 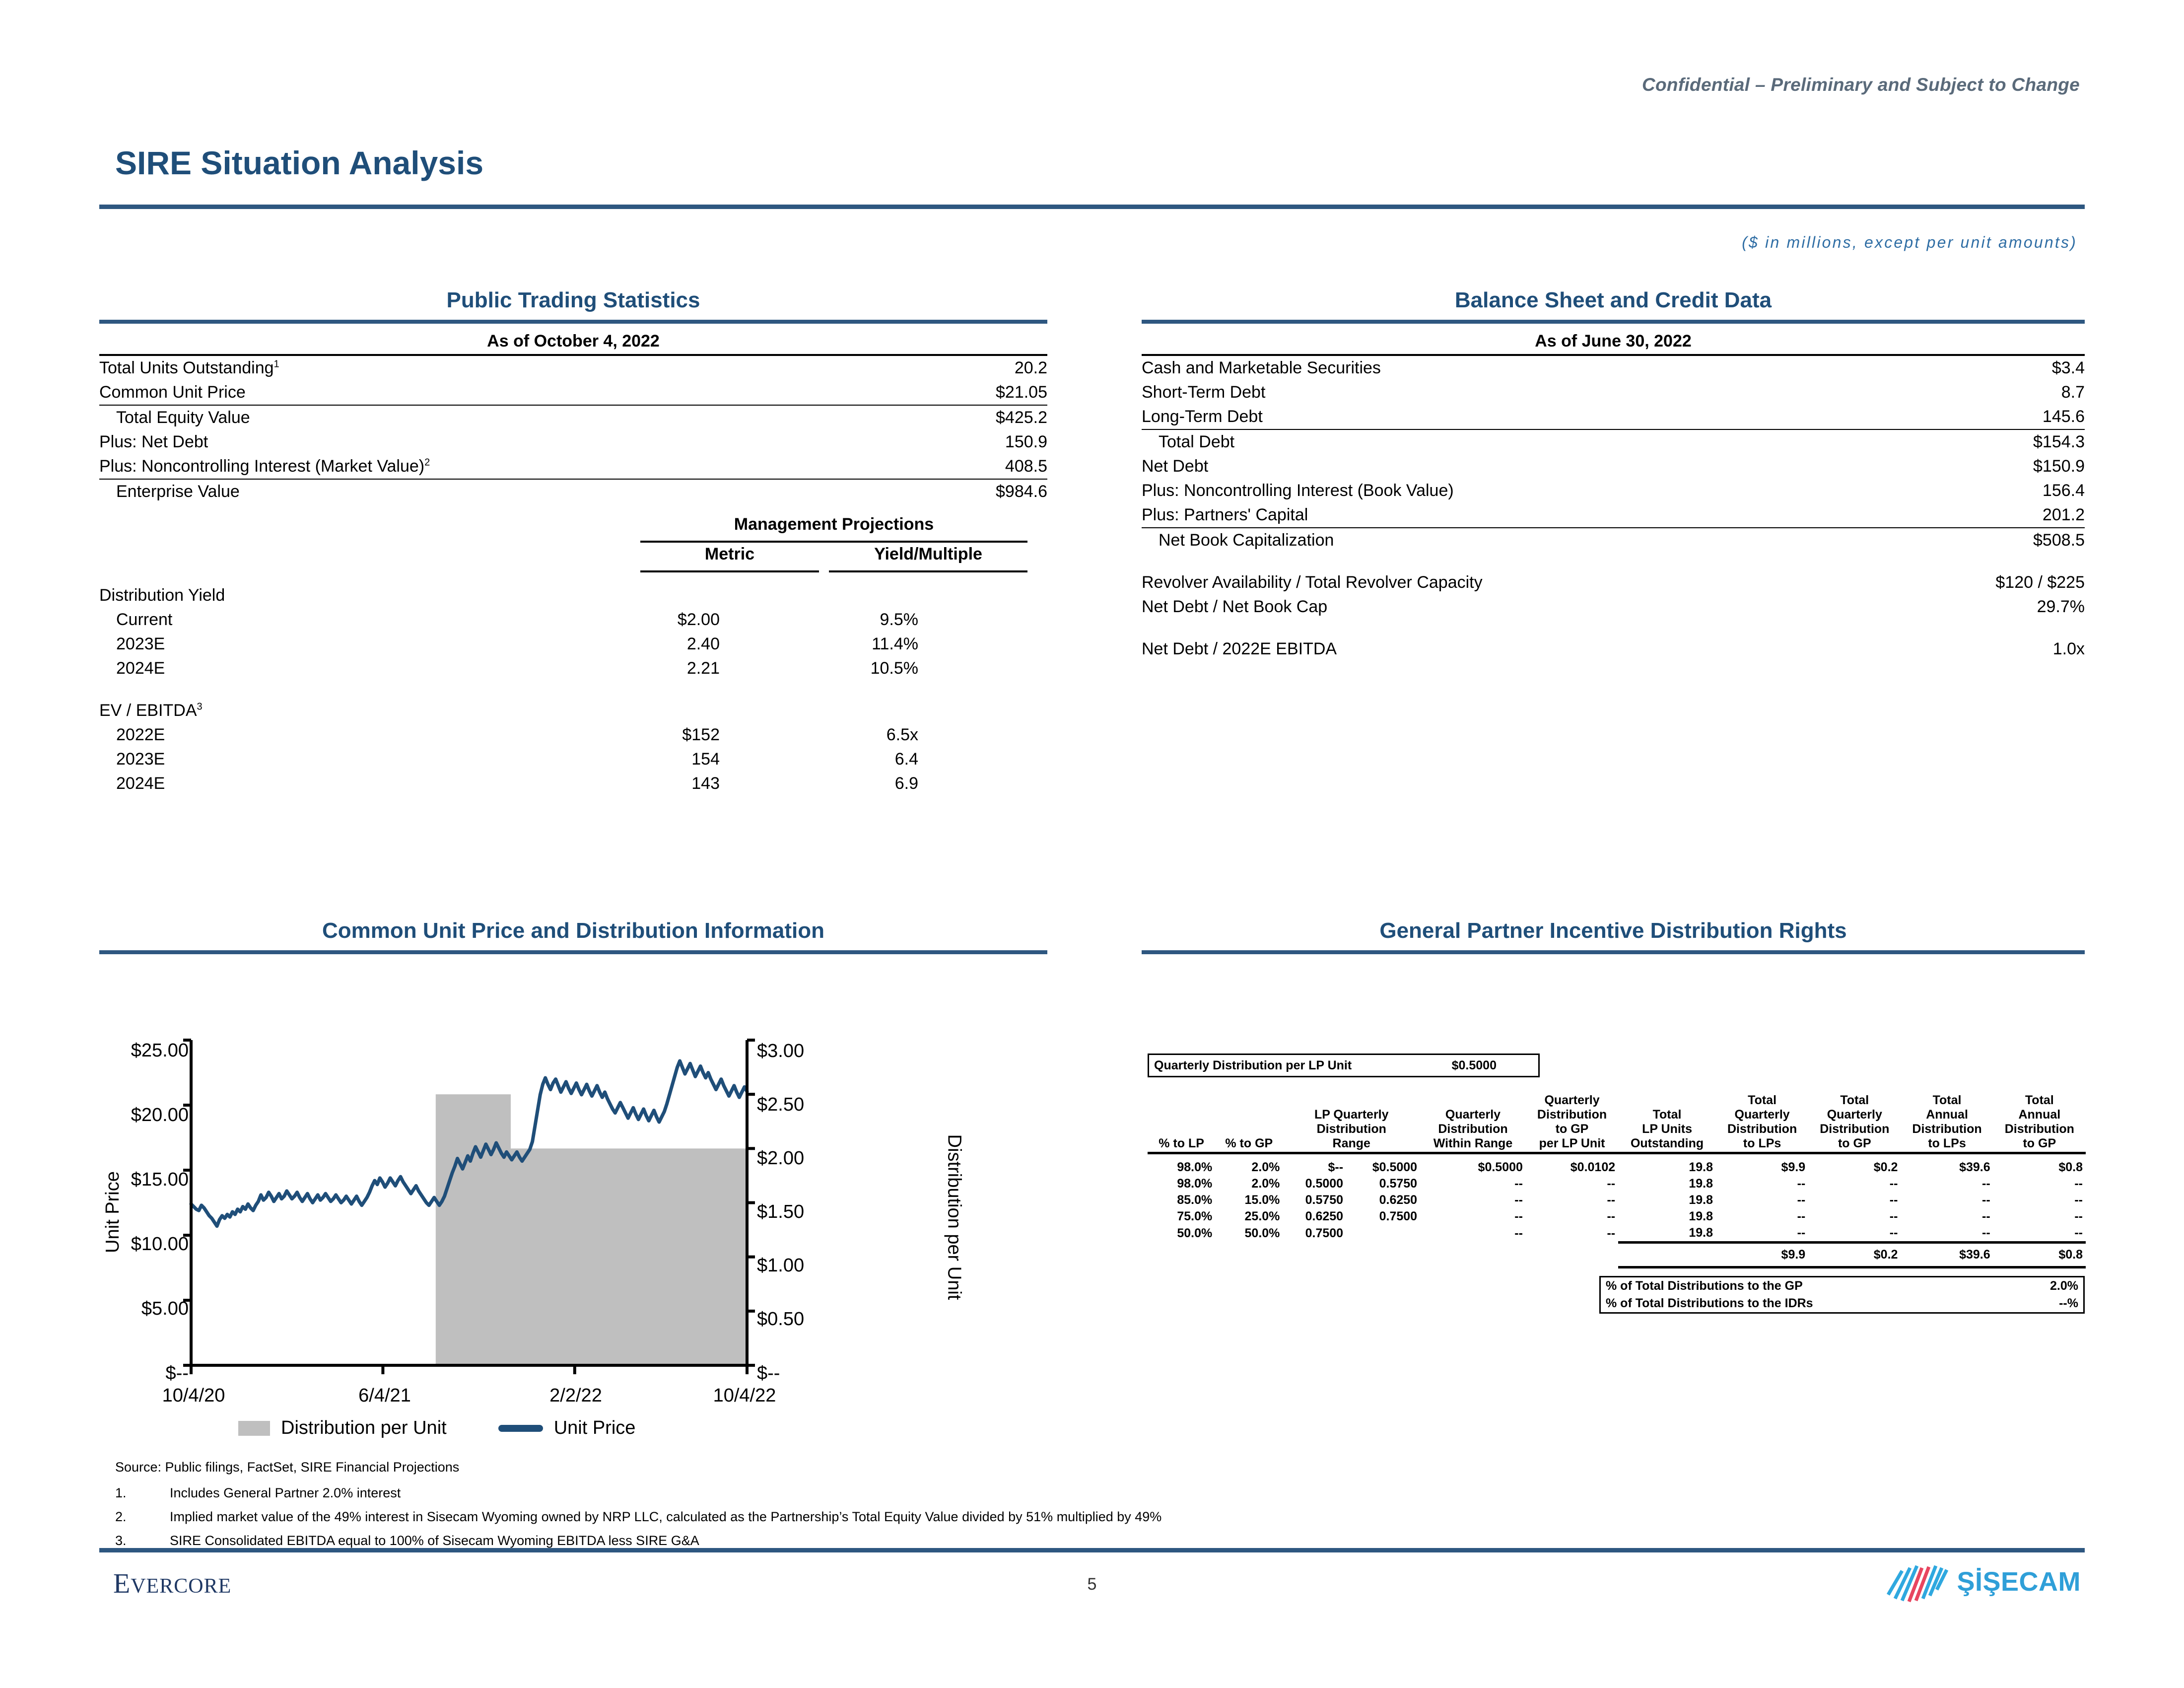 What do you see at coordinates (121, 1540) in the screenshot?
I see `footnote-3-num: 3.` at bounding box center [121, 1540].